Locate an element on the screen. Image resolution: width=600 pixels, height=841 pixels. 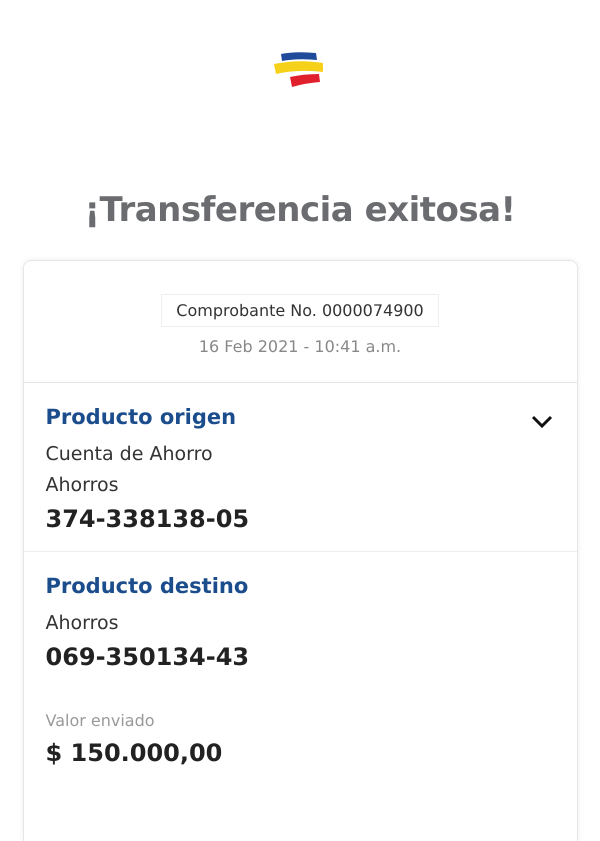
page-title: ¡Transferencia exitosa! is located at coordinates (300, 210).